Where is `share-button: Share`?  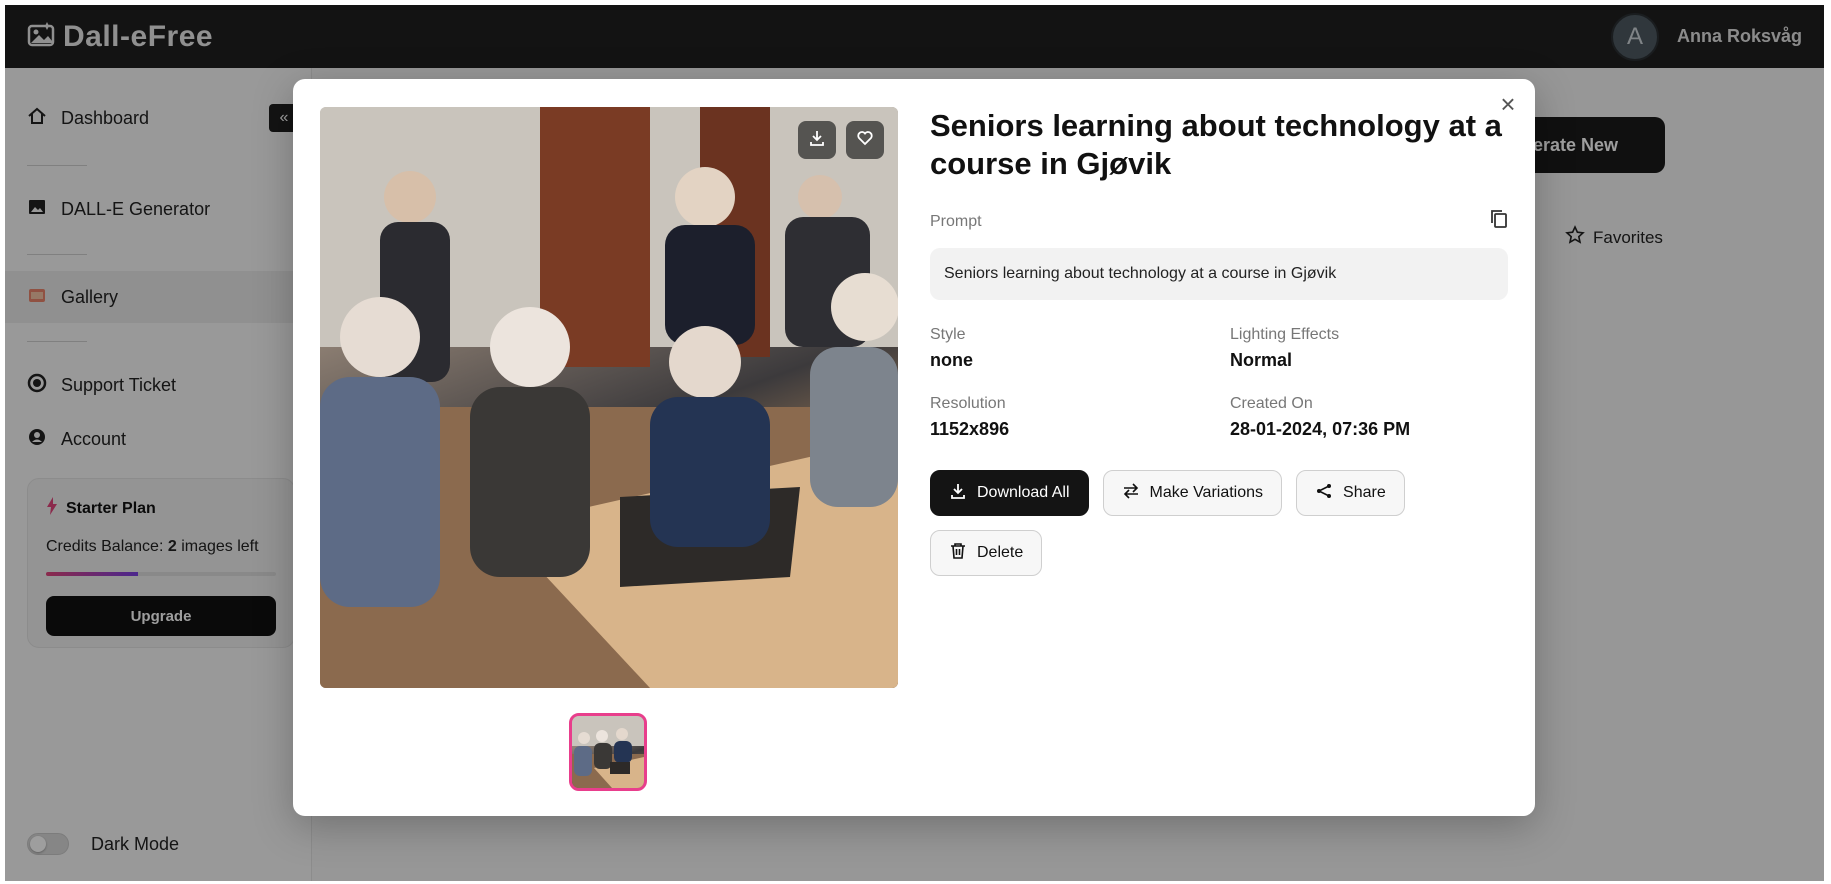
share-button: Share is located at coordinates (1350, 493).